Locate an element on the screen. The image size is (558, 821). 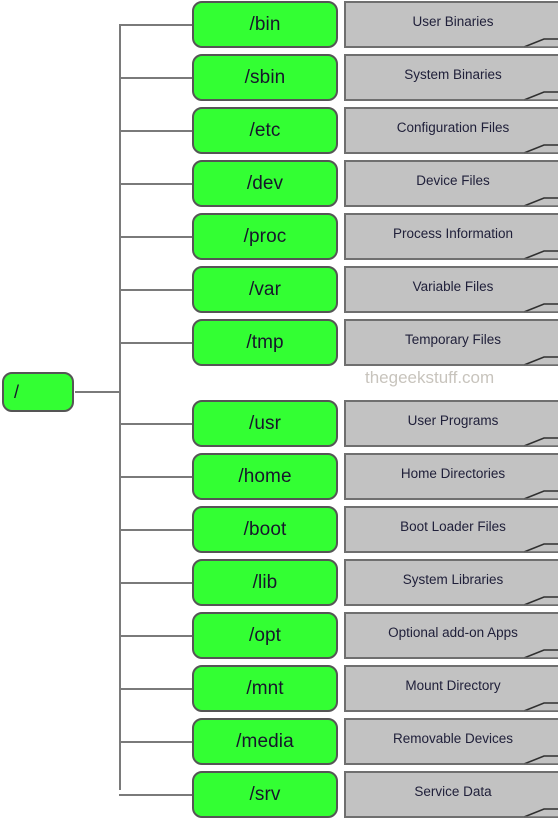
note-description: Boot Loader Files is located at coordinates (451, 529).